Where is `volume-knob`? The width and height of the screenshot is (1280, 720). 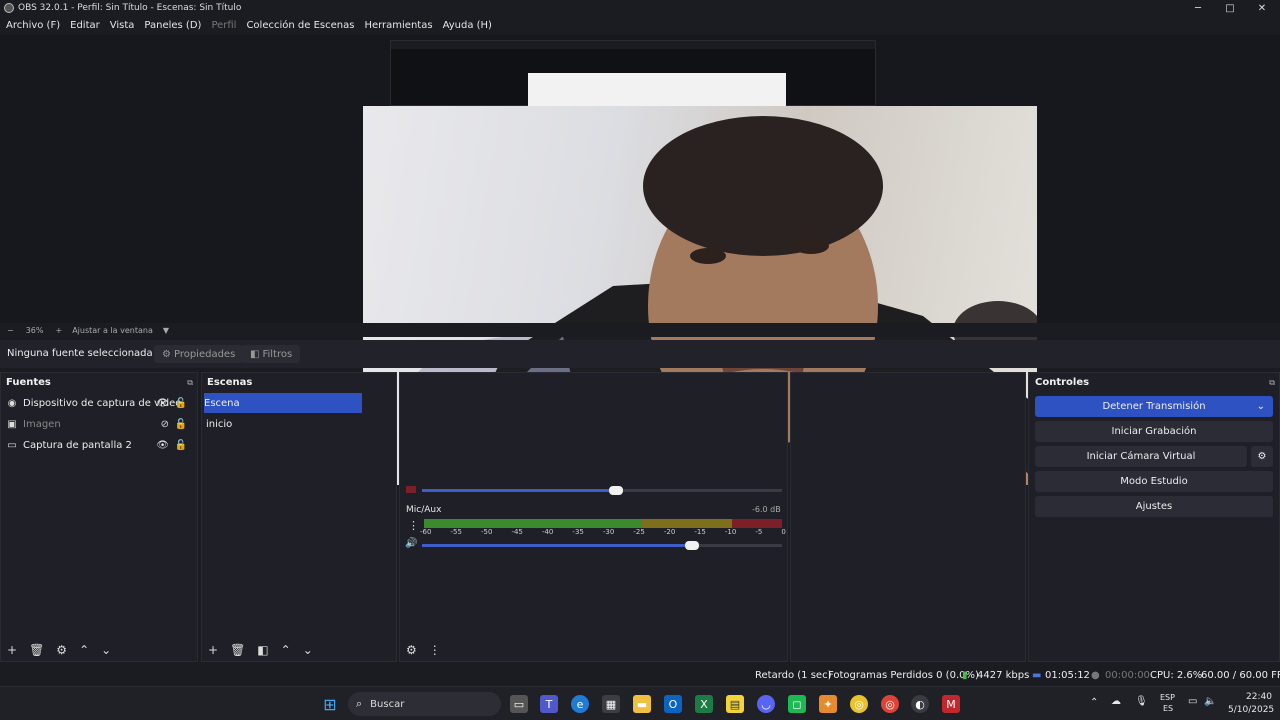
volume-knob is located at coordinates (616, 490).